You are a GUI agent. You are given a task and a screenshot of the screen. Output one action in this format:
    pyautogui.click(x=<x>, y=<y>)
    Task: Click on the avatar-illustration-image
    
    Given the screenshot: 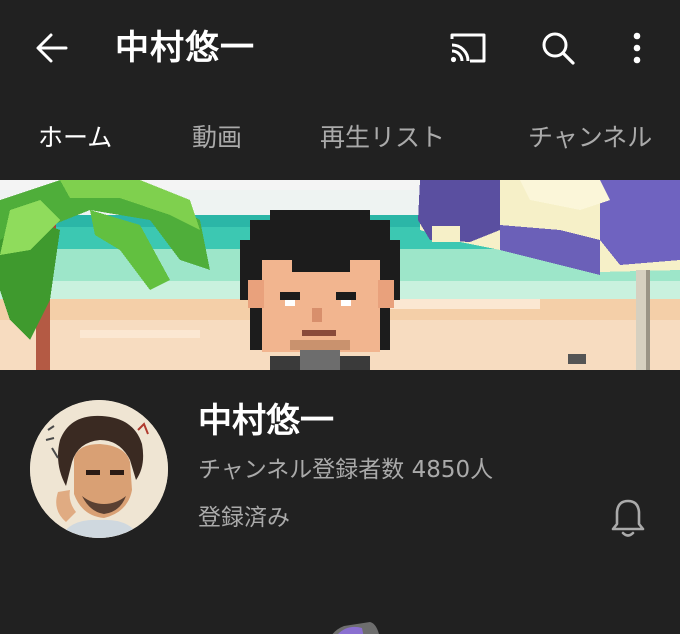 What is the action you would take?
    pyautogui.click(x=99, y=469)
    